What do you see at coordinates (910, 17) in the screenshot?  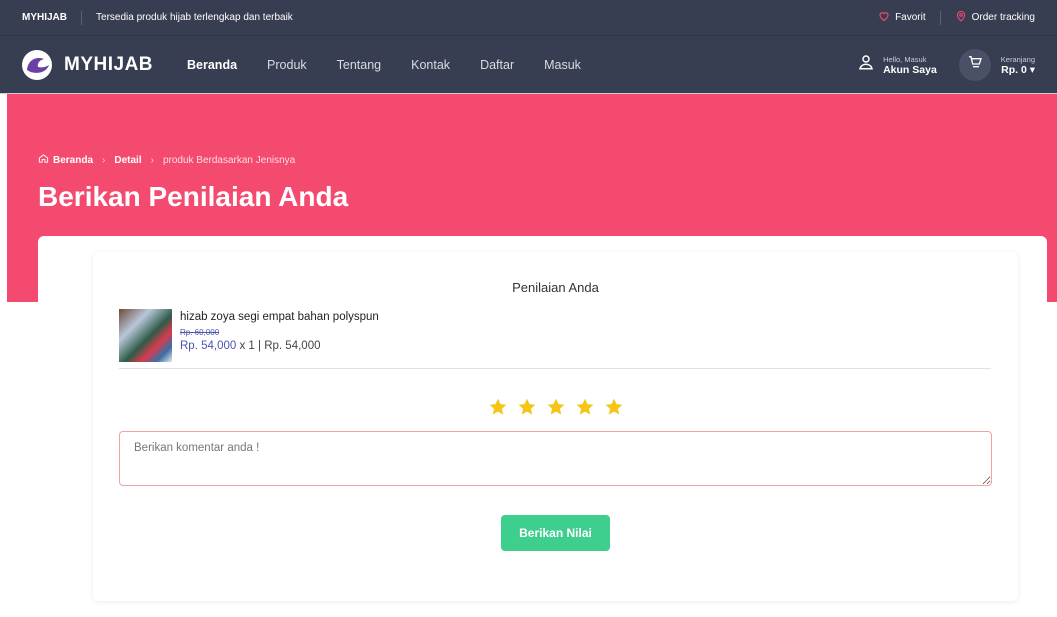 I see `favorite-label: Favorit` at bounding box center [910, 17].